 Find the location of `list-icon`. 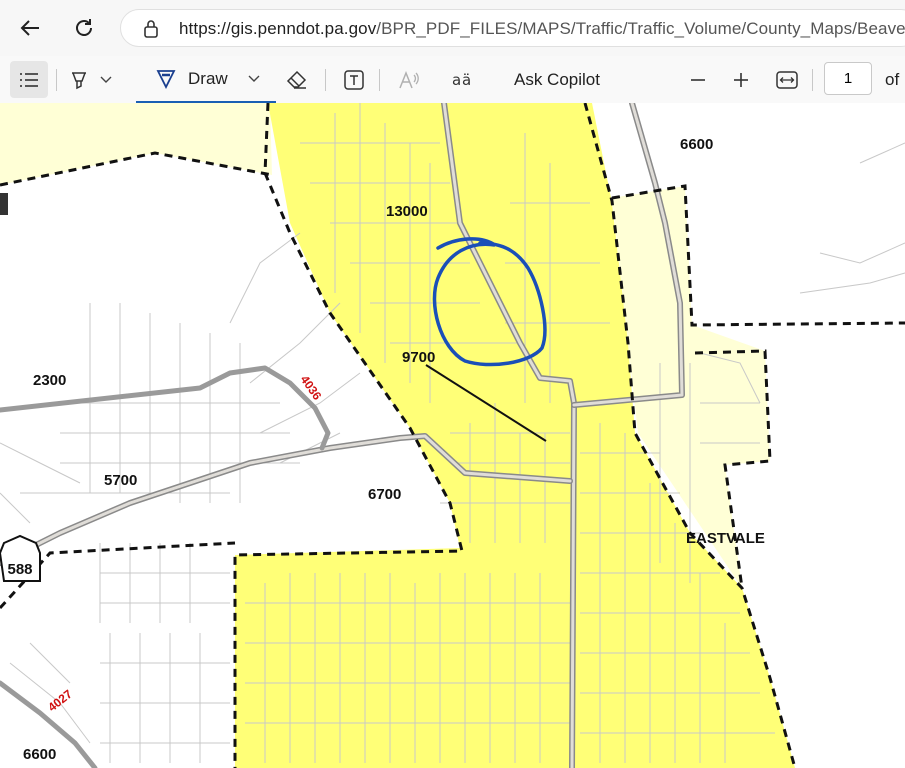

list-icon is located at coordinates (29, 79).